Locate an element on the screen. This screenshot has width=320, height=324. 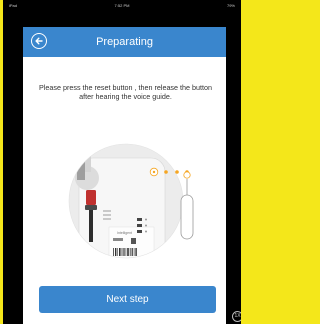
status-bar: iPad 7:52 PM 79% is located at coordinates (122, 6).